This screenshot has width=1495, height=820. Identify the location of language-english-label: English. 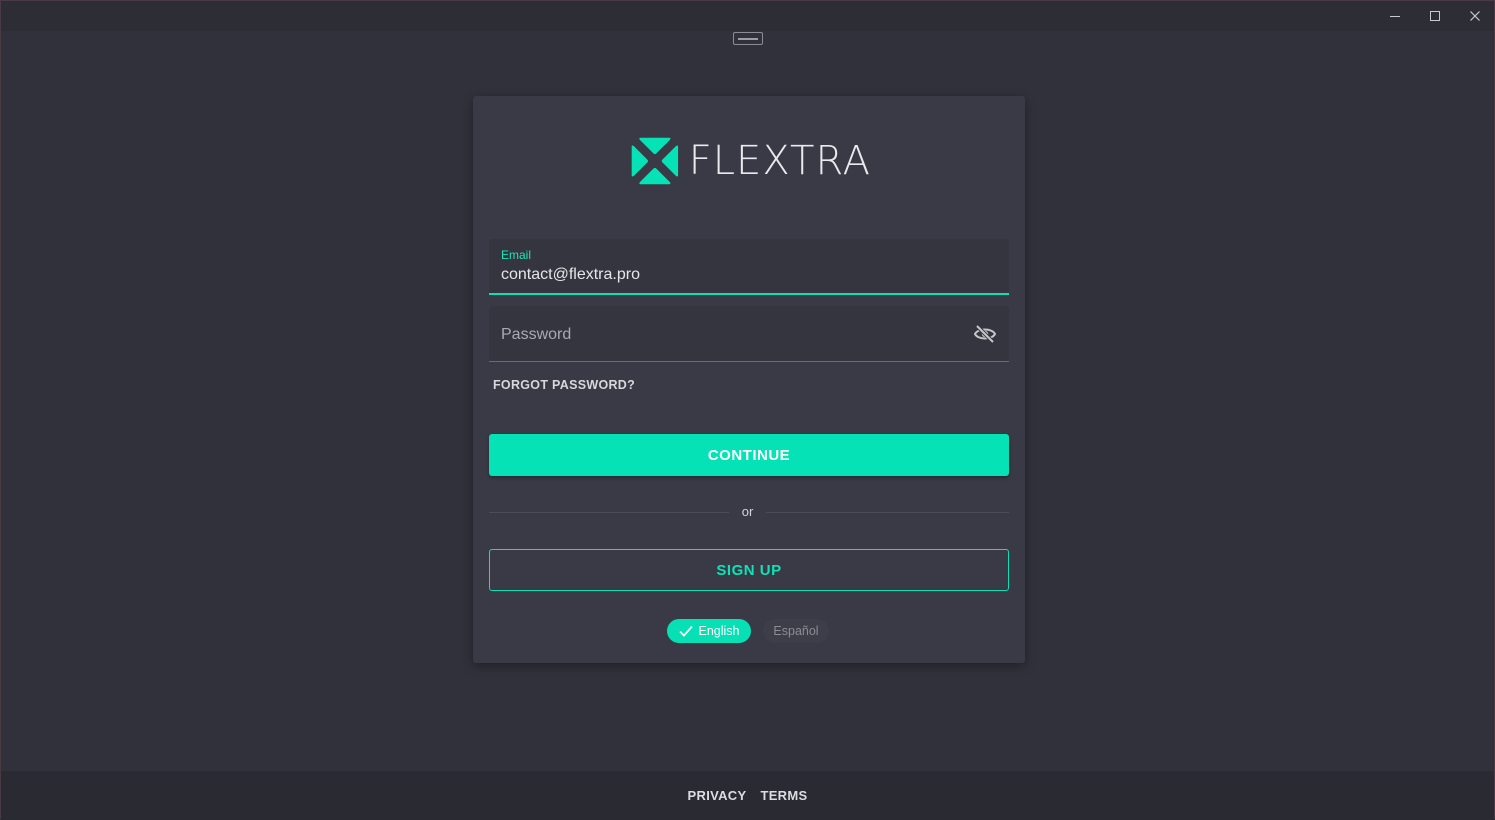
(719, 631).